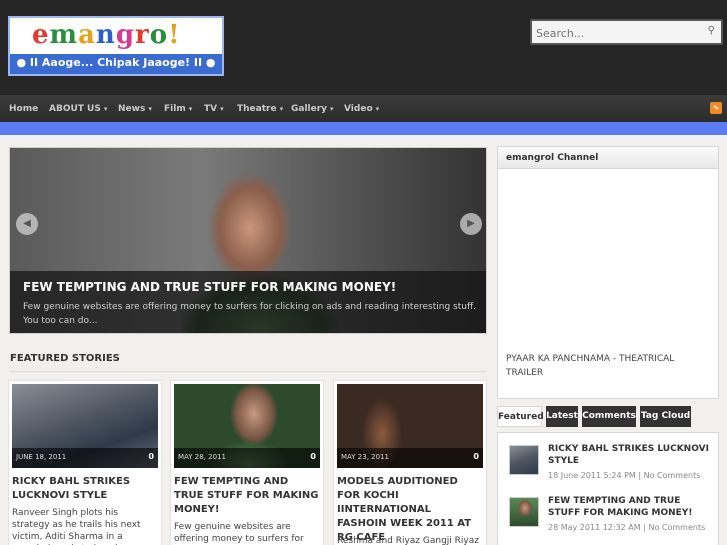 The height and width of the screenshot is (545, 727). What do you see at coordinates (75, 109) in the screenshot?
I see `nav-label: ABOUT US` at bounding box center [75, 109].